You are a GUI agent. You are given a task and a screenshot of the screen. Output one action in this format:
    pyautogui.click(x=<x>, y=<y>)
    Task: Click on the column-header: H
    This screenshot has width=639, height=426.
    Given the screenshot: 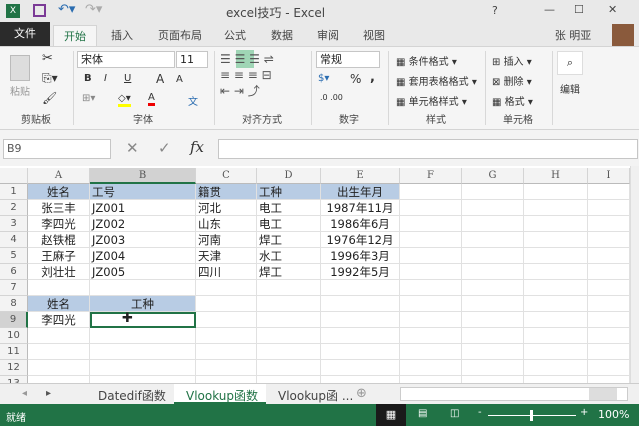 What is the action you would take?
    pyautogui.click(x=556, y=176)
    